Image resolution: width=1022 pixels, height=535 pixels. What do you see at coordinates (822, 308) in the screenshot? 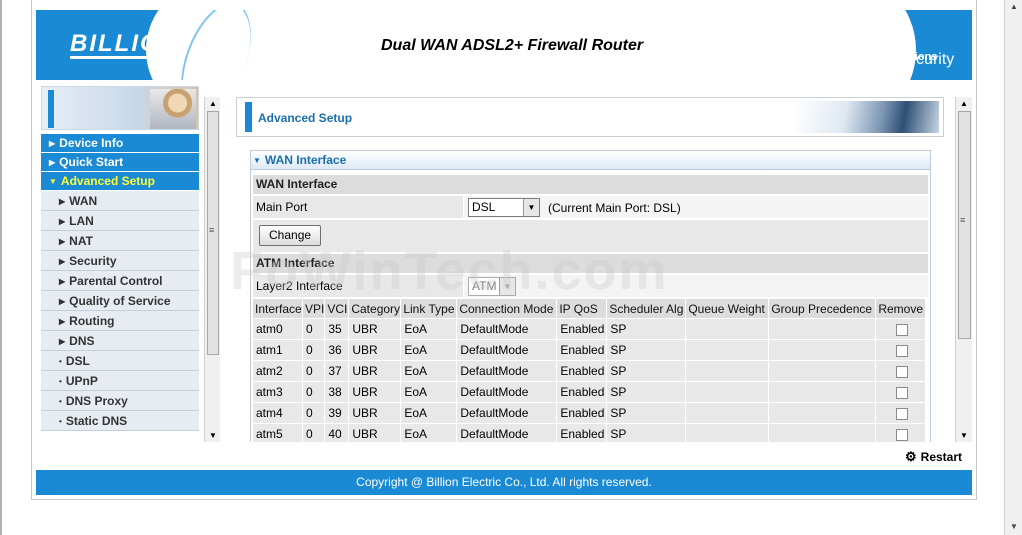
I see `col-group-precedence: Group Precedence` at bounding box center [822, 308].